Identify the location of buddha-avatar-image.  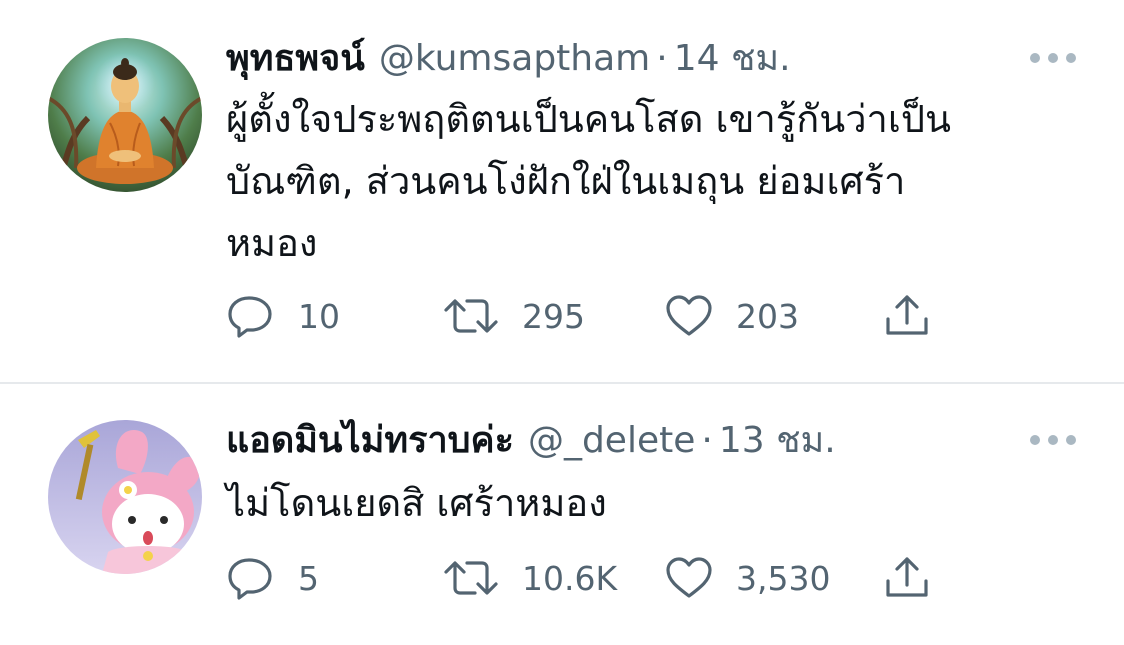
(125, 115).